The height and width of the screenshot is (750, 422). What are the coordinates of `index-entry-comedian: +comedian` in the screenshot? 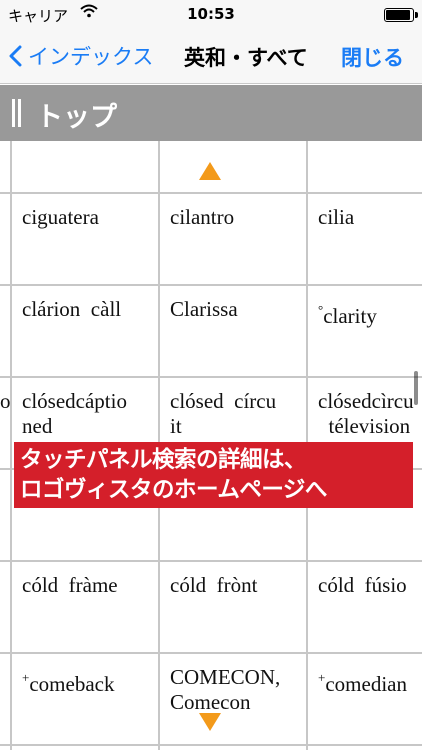 It's located at (370, 681).